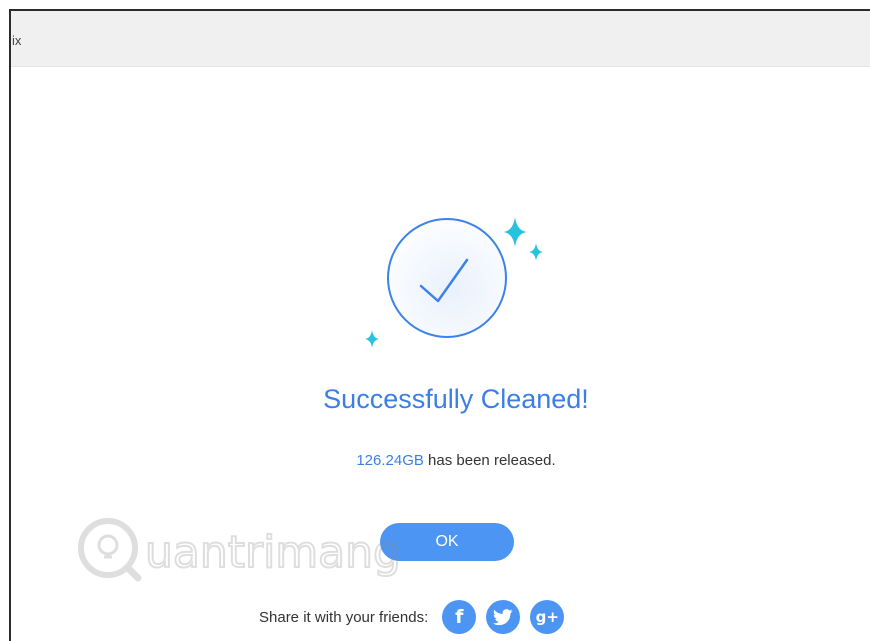  I want to click on success-illustration, so click(454, 282).